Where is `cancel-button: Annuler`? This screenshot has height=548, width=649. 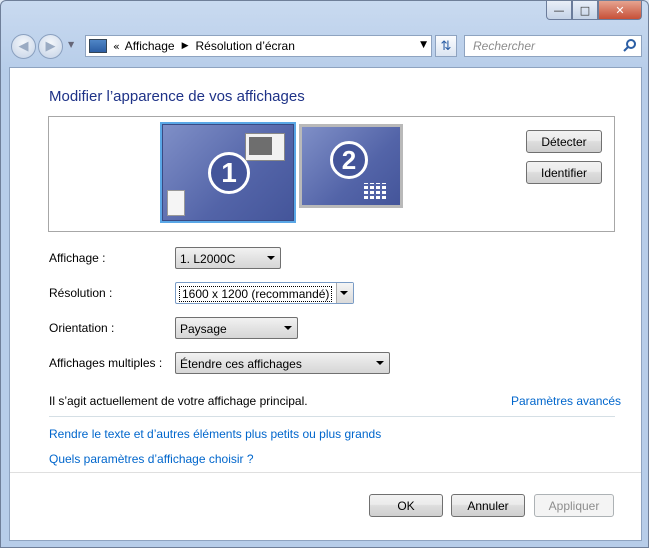
cancel-button: Annuler is located at coordinates (488, 505).